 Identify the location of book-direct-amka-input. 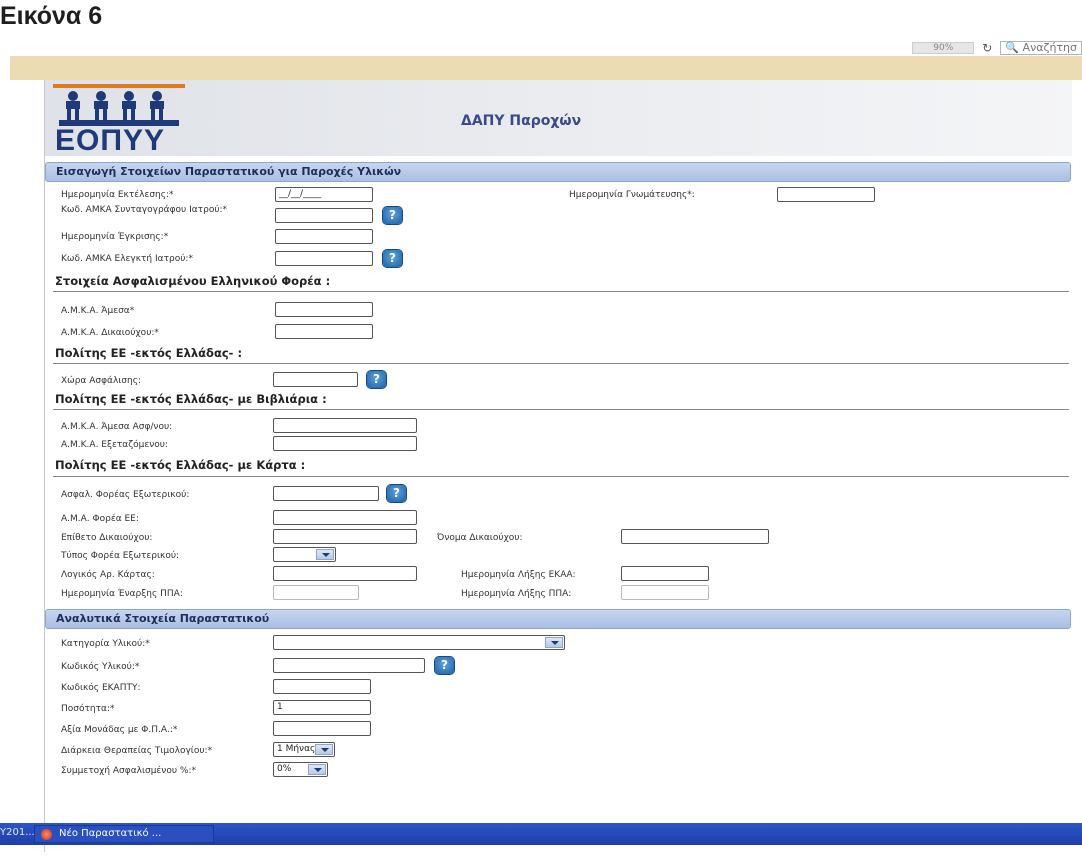
(345, 425).